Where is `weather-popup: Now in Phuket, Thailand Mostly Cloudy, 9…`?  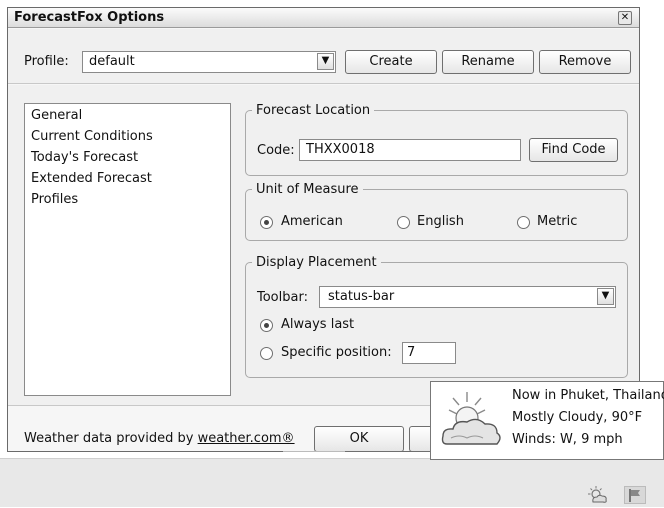 weather-popup: Now in Phuket, Thailand Mostly Cloudy, 9… is located at coordinates (547, 420).